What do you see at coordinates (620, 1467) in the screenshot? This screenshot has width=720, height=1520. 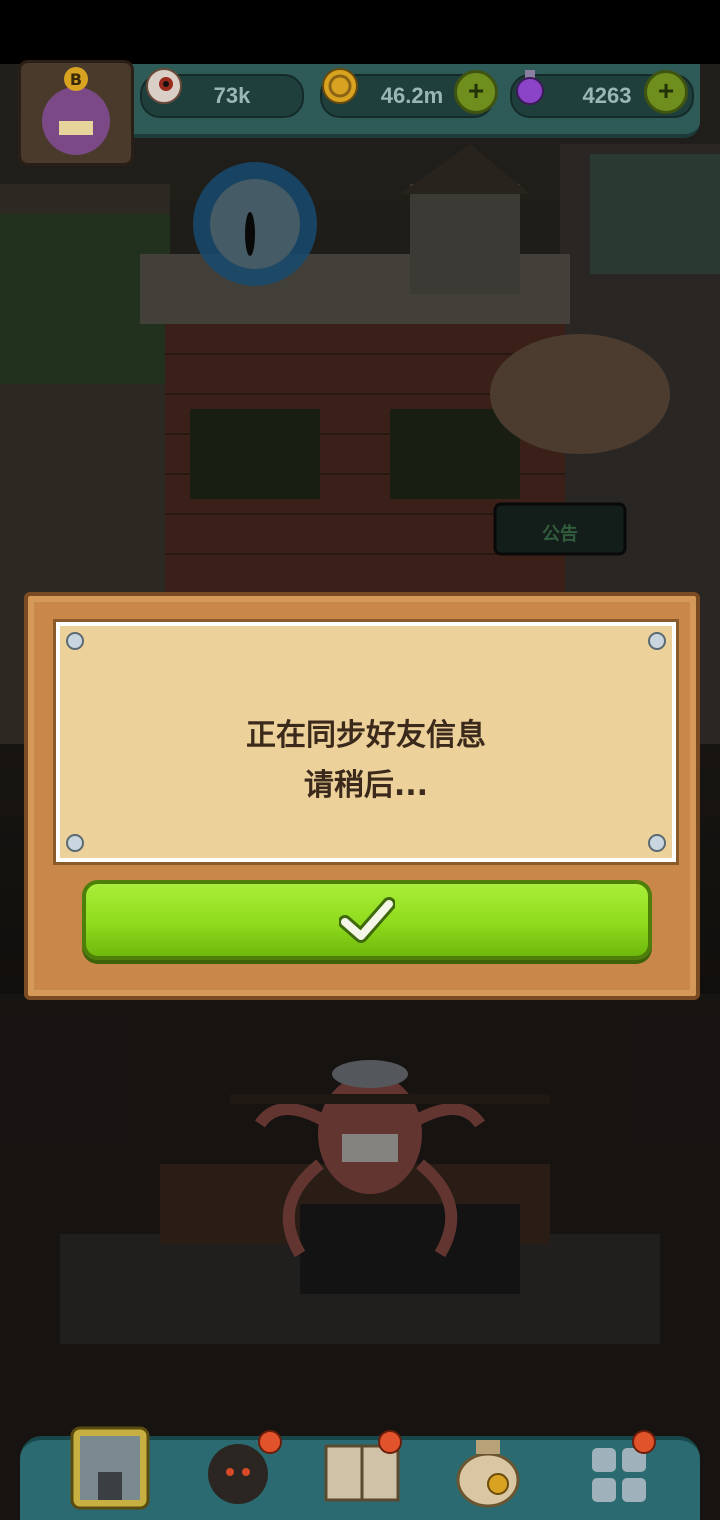 I see `nav-menu-grid-button` at bounding box center [620, 1467].